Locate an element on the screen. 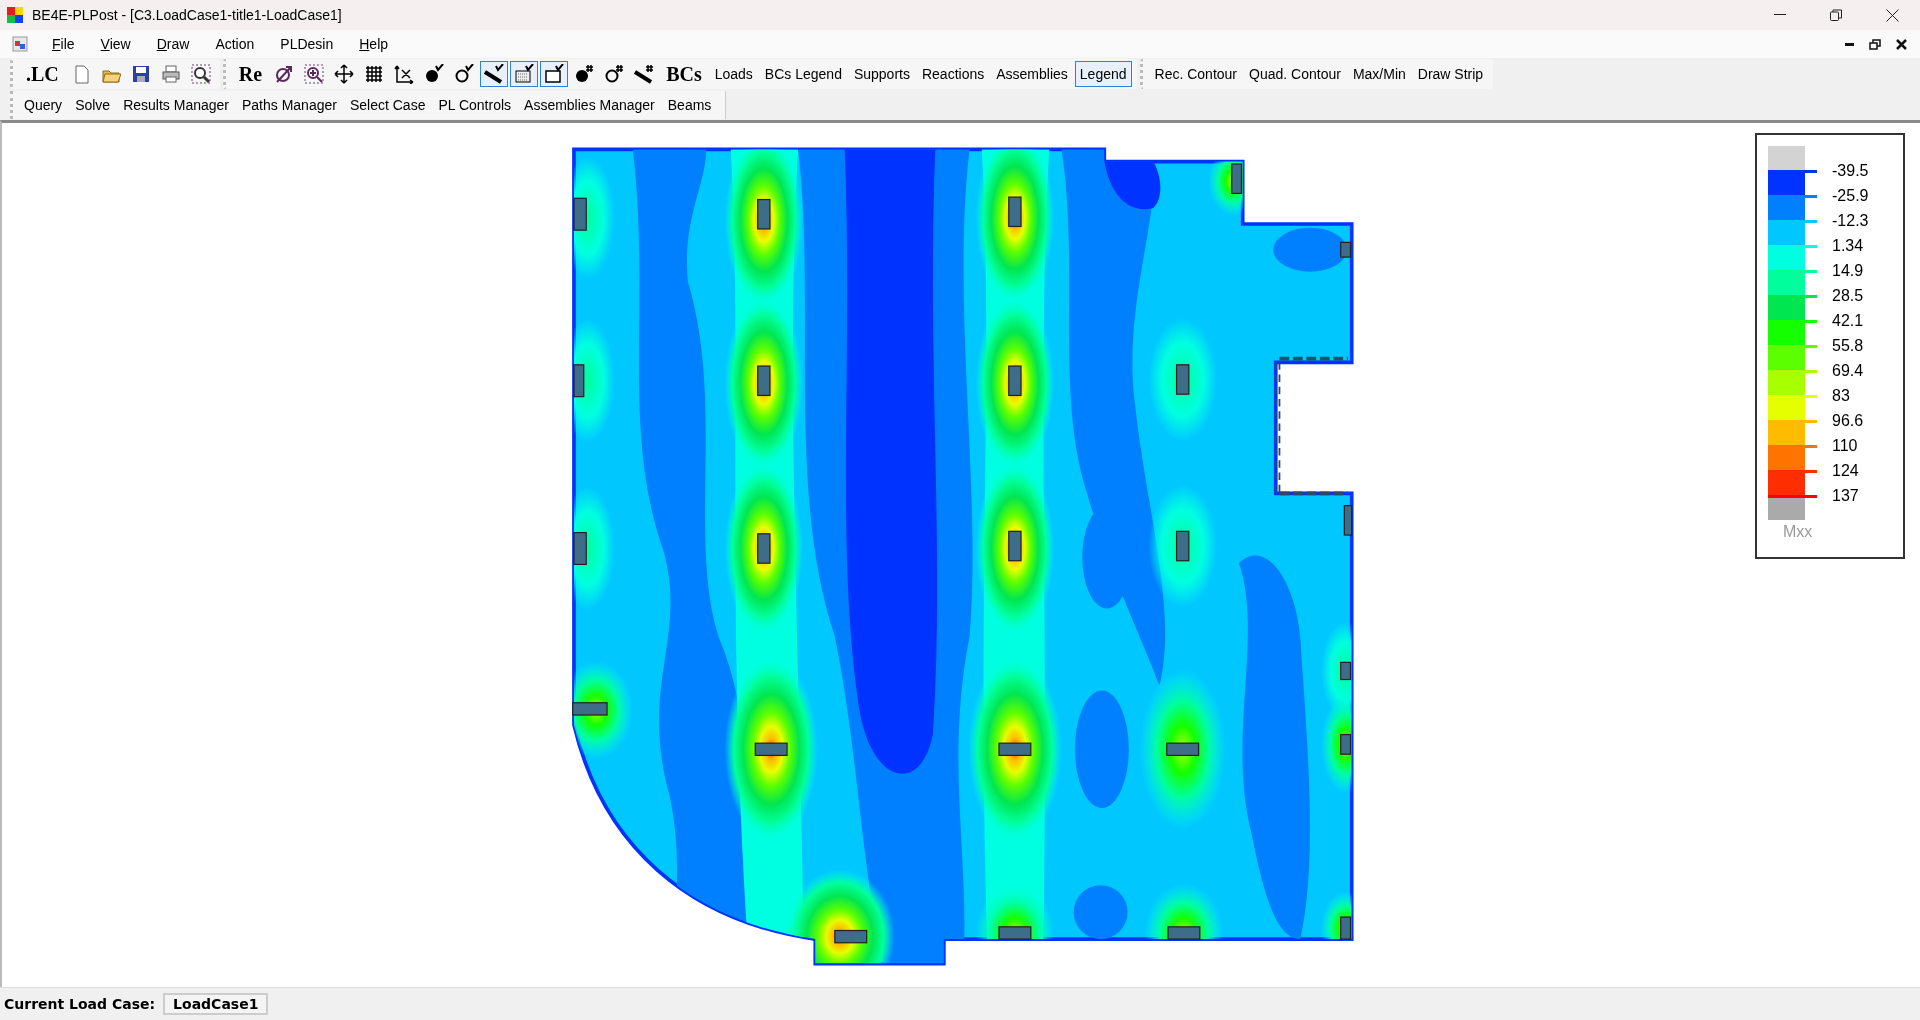 The height and width of the screenshot is (1020, 1920). legend-label: 69.4 is located at coordinates (1848, 371).